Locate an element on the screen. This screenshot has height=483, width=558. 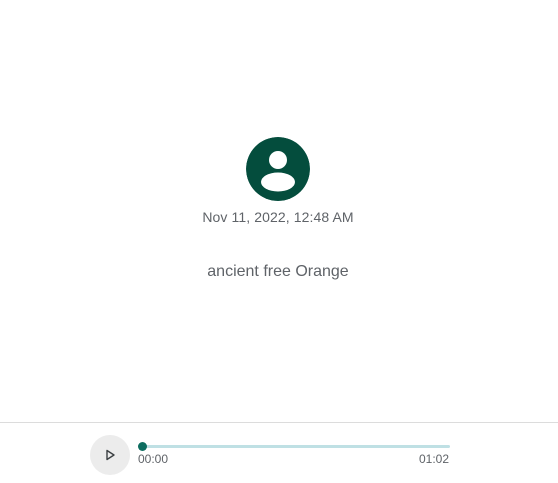
total-time: 01:02 is located at coordinates (434, 459).